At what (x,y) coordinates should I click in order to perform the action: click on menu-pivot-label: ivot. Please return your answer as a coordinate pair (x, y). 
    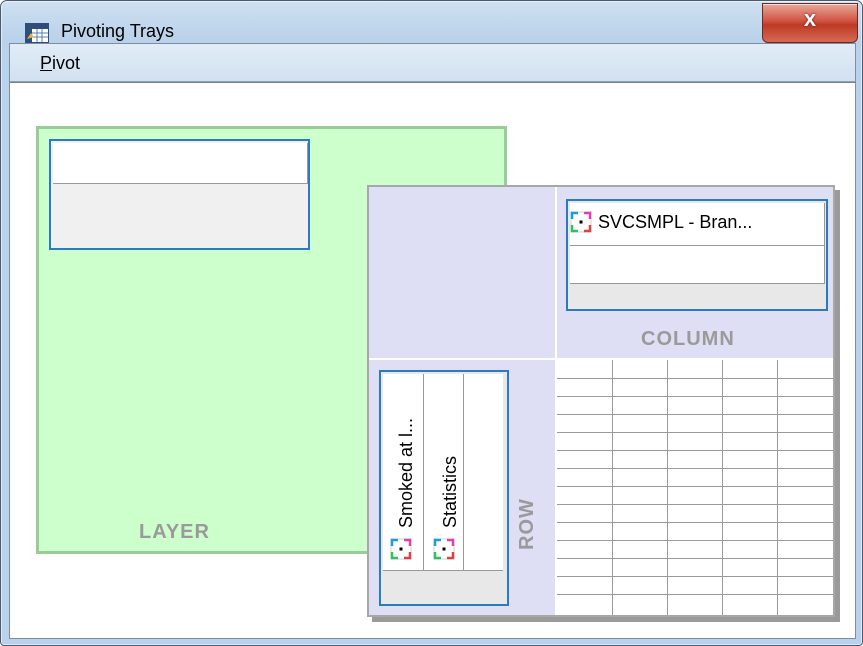
    Looking at the image, I should click on (66, 63).